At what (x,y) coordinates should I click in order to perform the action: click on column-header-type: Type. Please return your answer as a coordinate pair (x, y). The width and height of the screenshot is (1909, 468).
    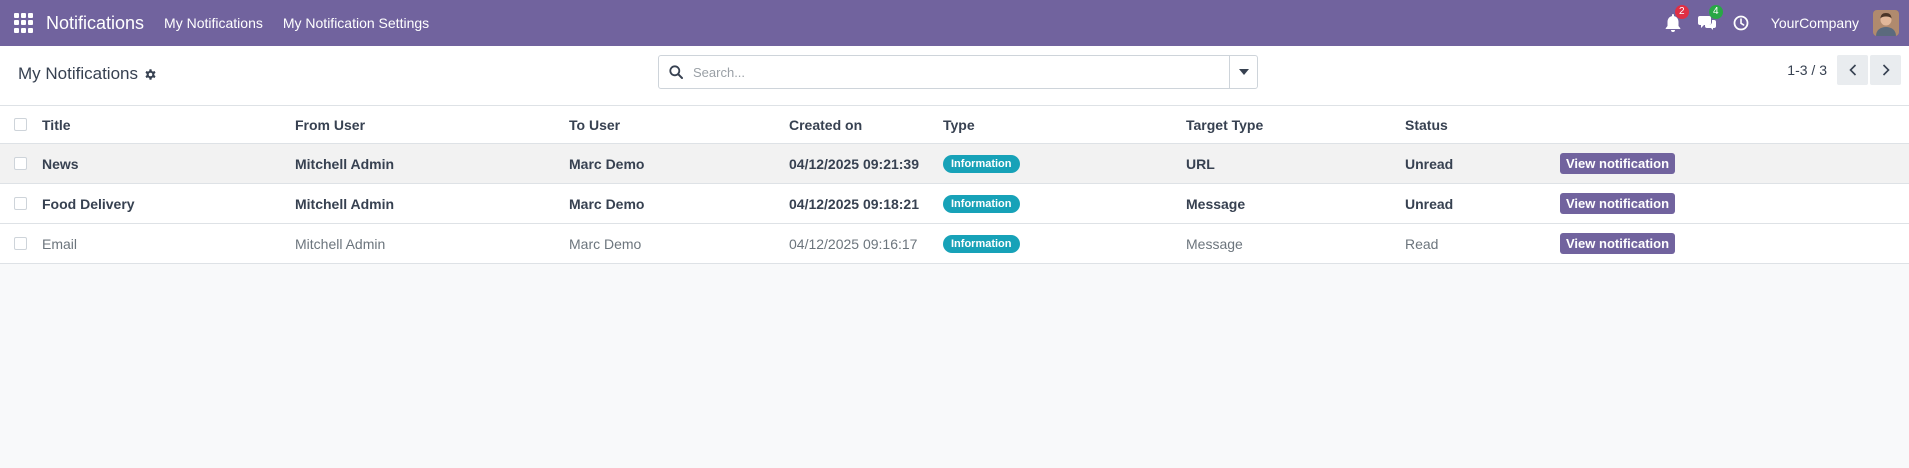
    Looking at the image, I should click on (959, 124).